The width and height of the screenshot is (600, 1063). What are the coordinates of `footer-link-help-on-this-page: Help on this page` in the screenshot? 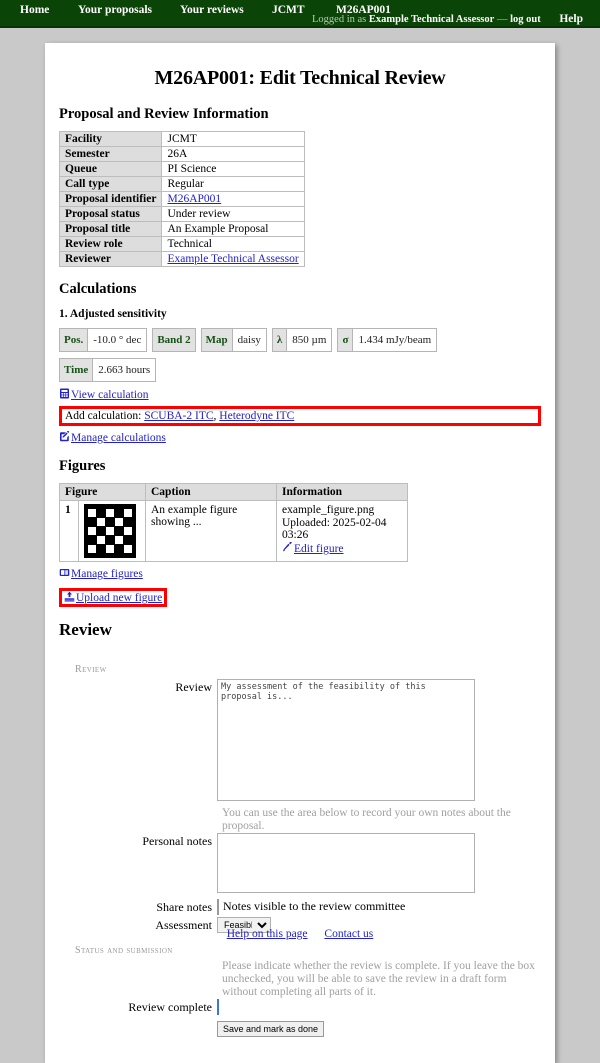 It's located at (267, 934).